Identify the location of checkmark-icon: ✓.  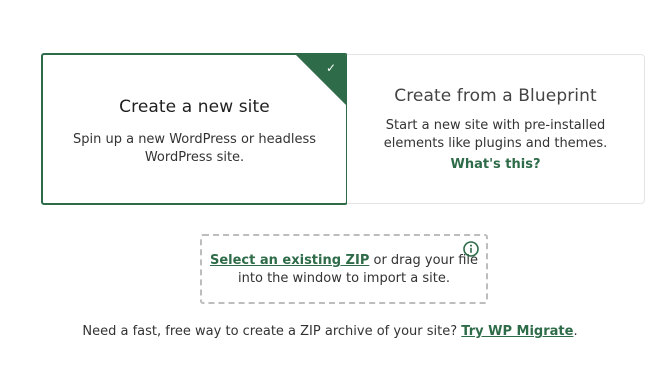
(330, 68).